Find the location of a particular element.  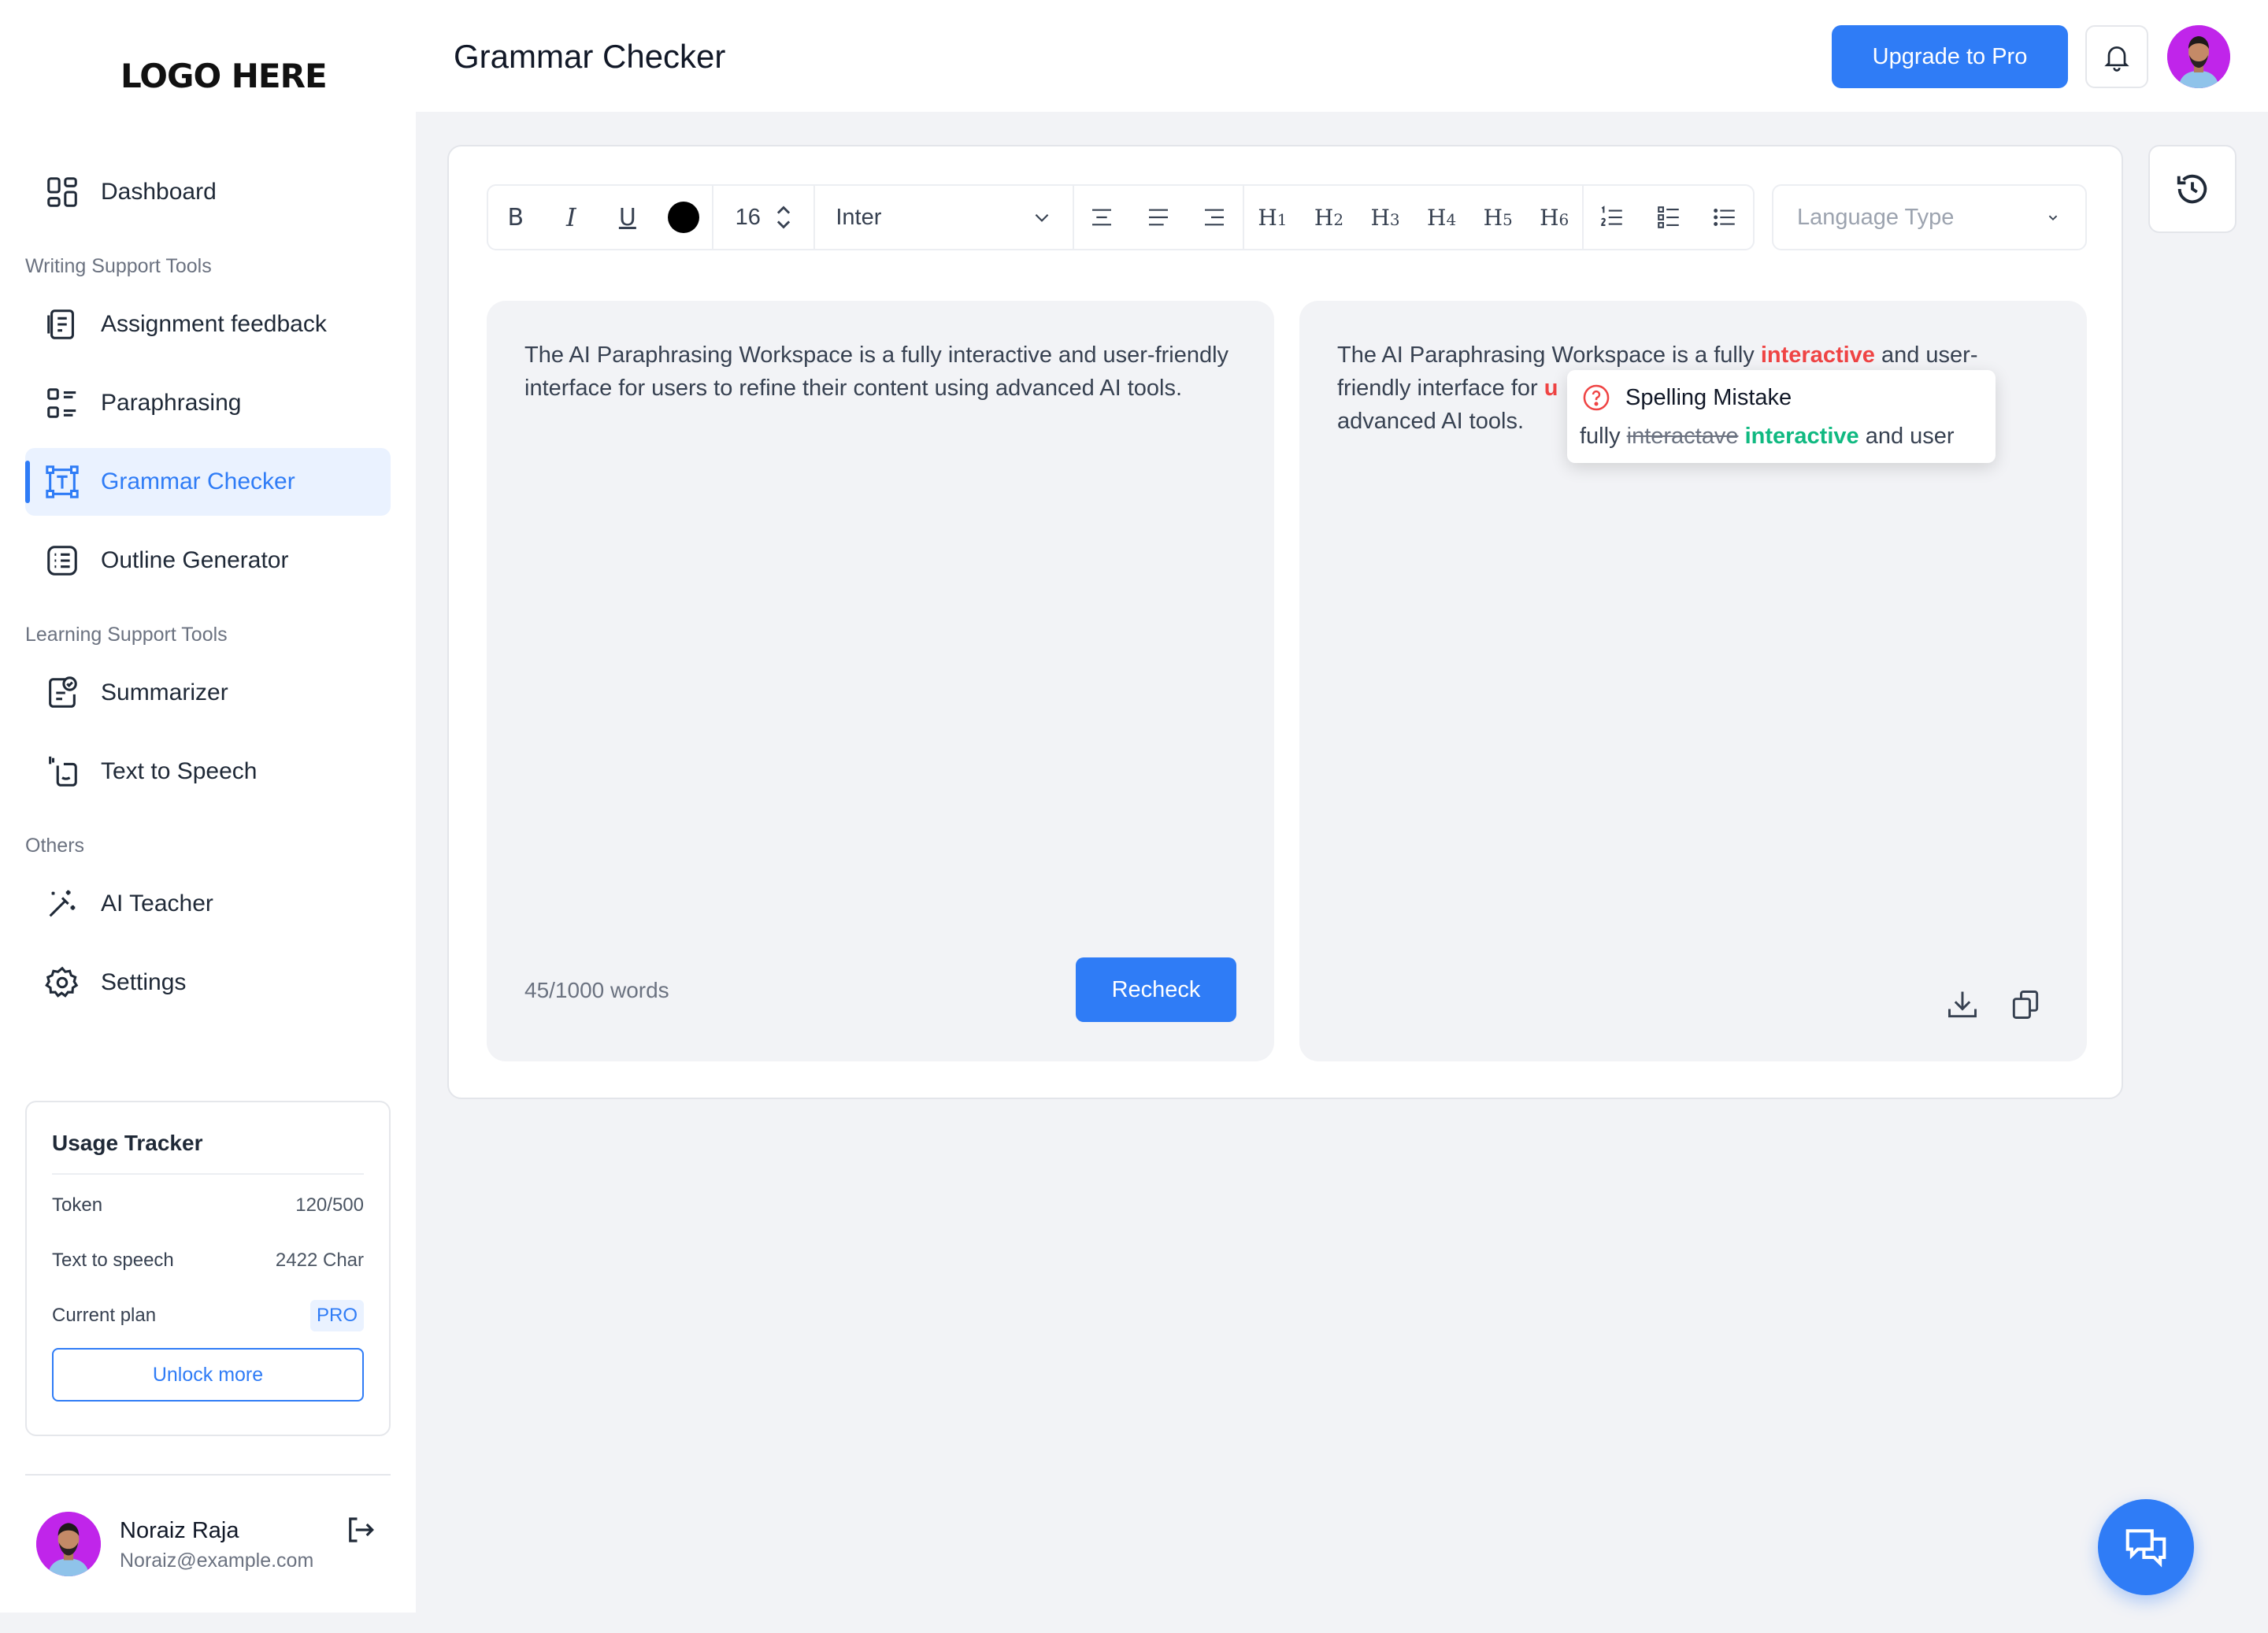

italic-button: I is located at coordinates (571, 217).